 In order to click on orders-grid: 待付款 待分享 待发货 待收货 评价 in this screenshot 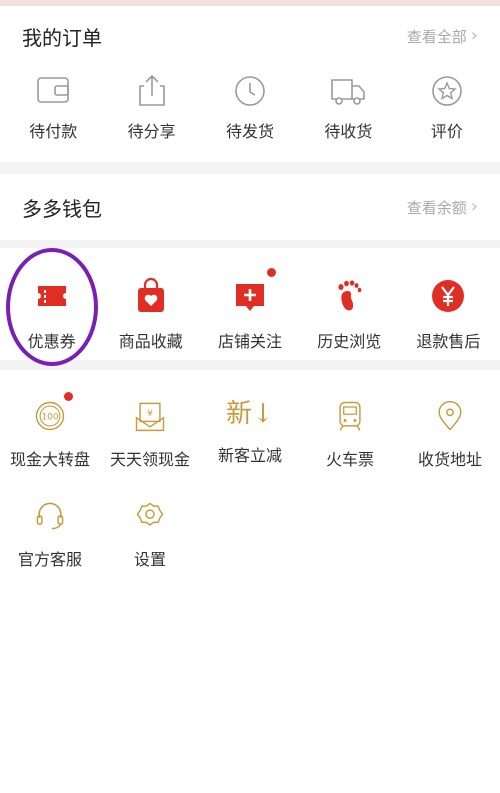, I will do `click(250, 114)`.